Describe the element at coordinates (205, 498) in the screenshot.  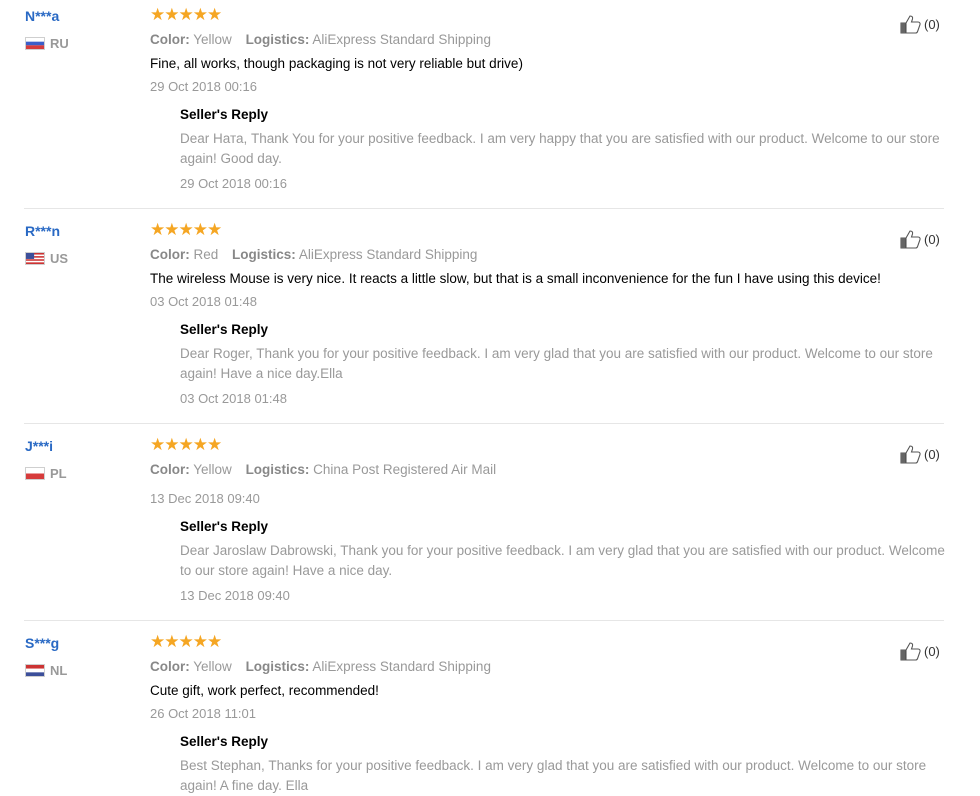
I see `feedback-date: 13 Dec 2018 09:40` at that location.